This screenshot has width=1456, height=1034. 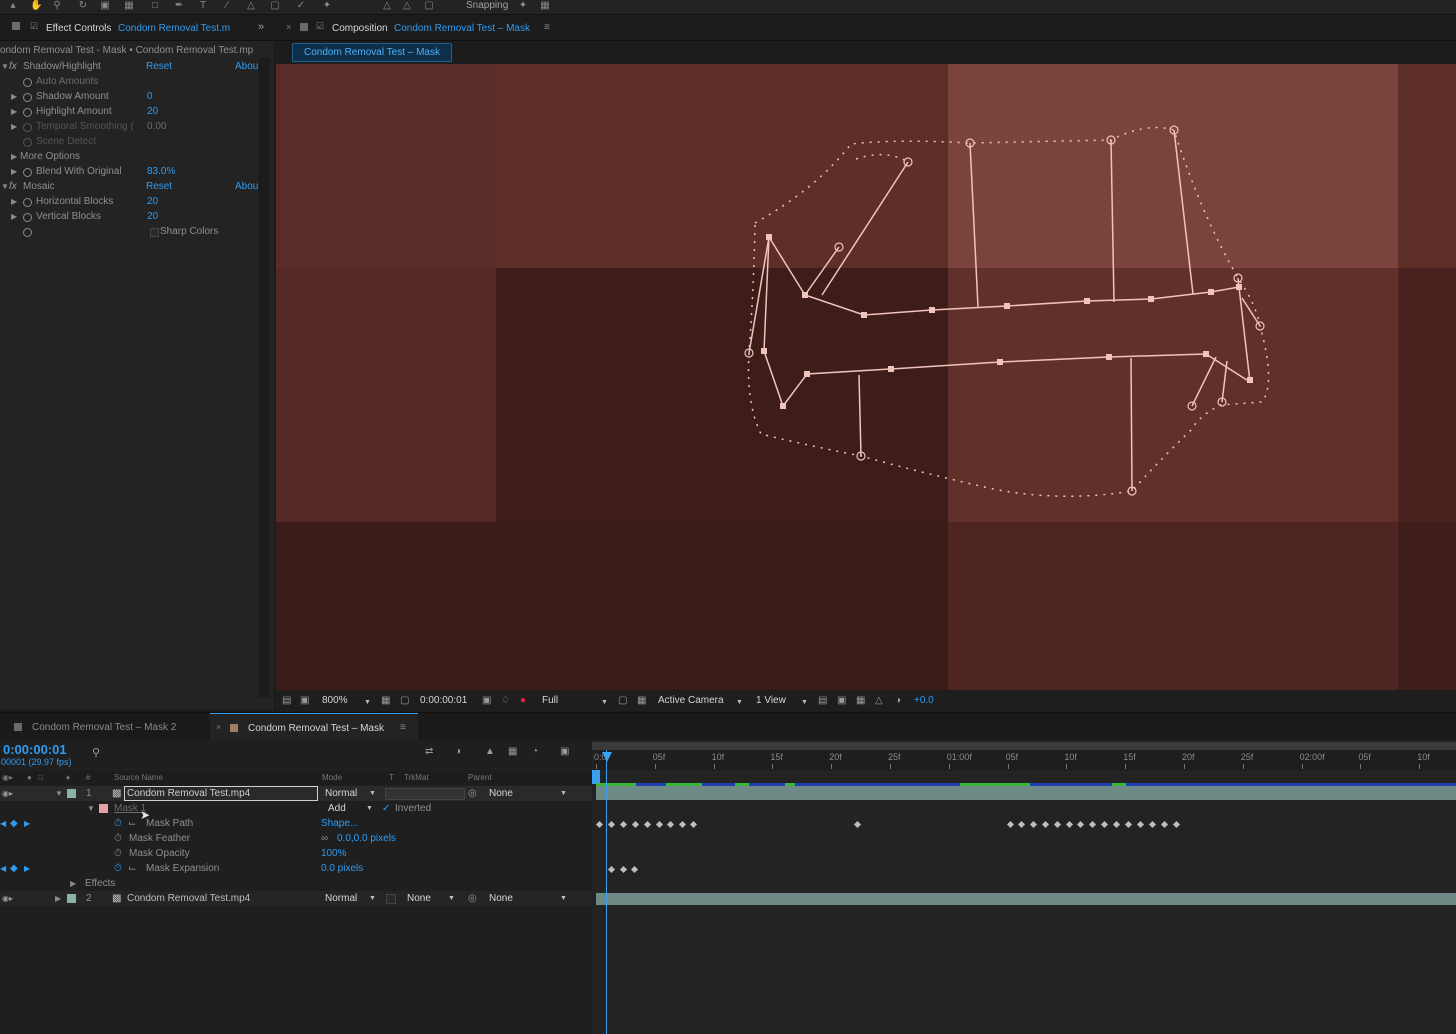 I want to click on comp-mini-flowchart-icon: ⇄, so click(x=429, y=751).